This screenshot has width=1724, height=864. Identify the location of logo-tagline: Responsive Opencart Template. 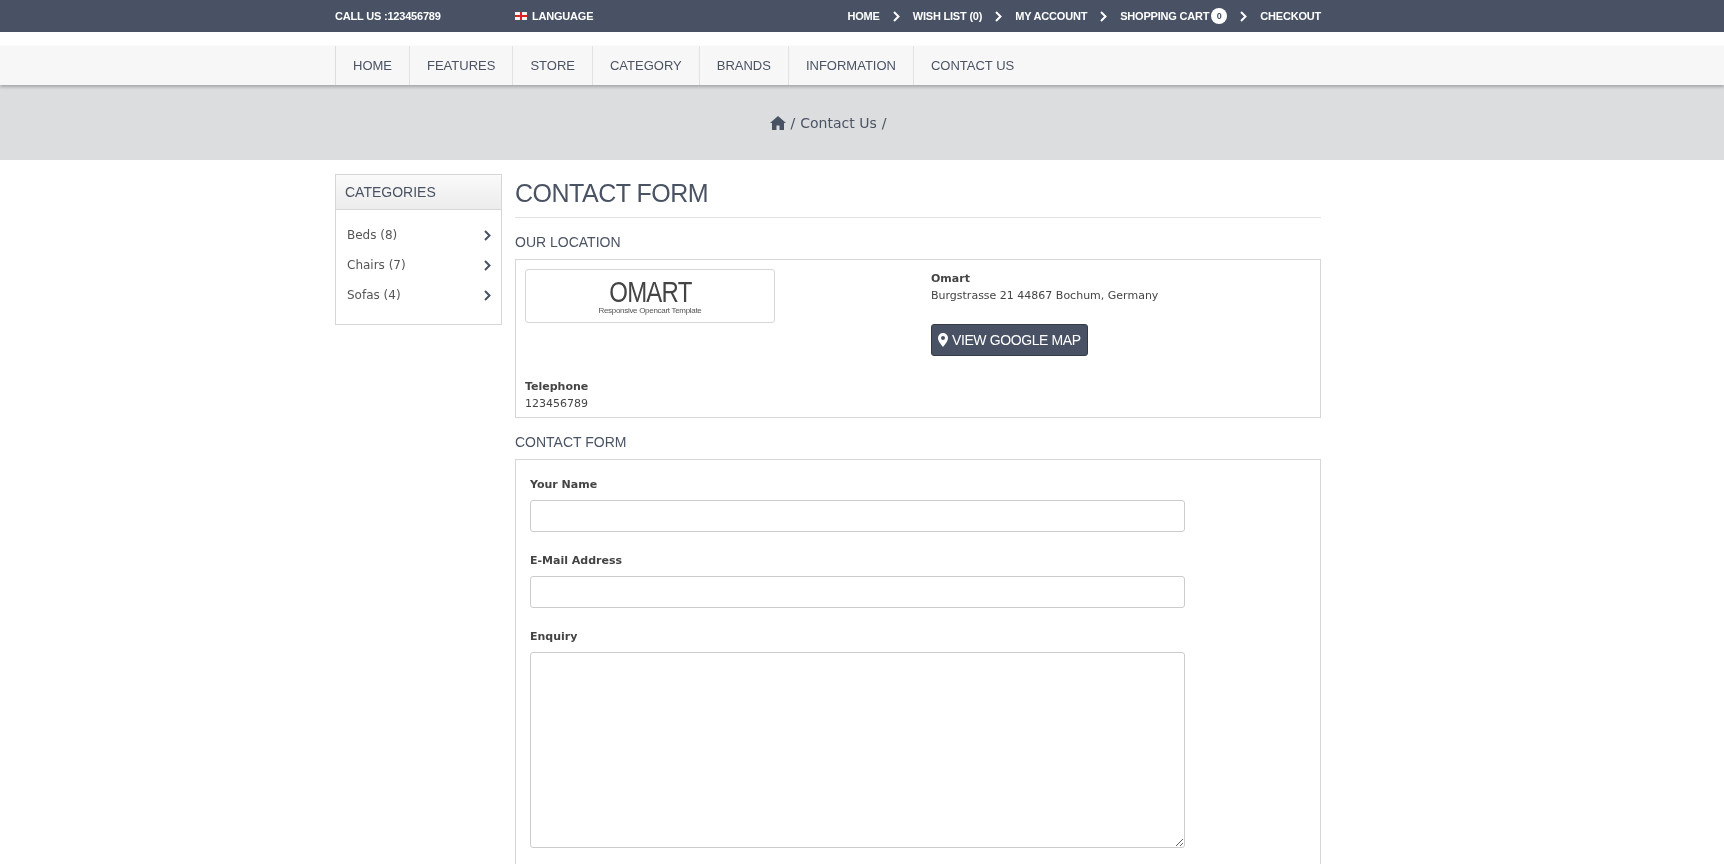
(650, 310).